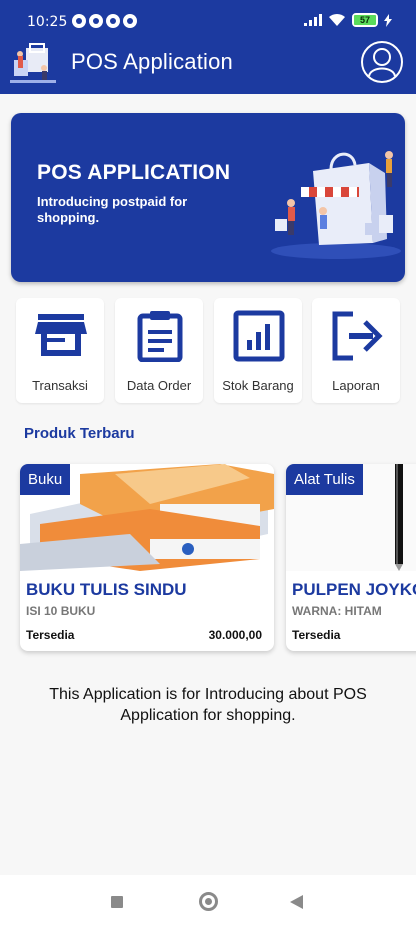  What do you see at coordinates (104, 21) in the screenshot?
I see `notification-icons` at bounding box center [104, 21].